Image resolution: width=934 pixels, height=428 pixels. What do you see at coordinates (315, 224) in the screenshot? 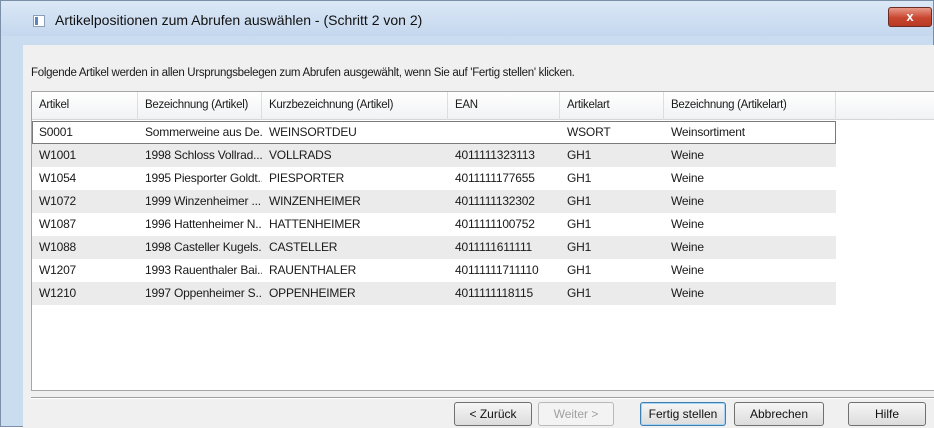
I see `cell-kurzbezeichnung: HATTENHEIMER` at bounding box center [315, 224].